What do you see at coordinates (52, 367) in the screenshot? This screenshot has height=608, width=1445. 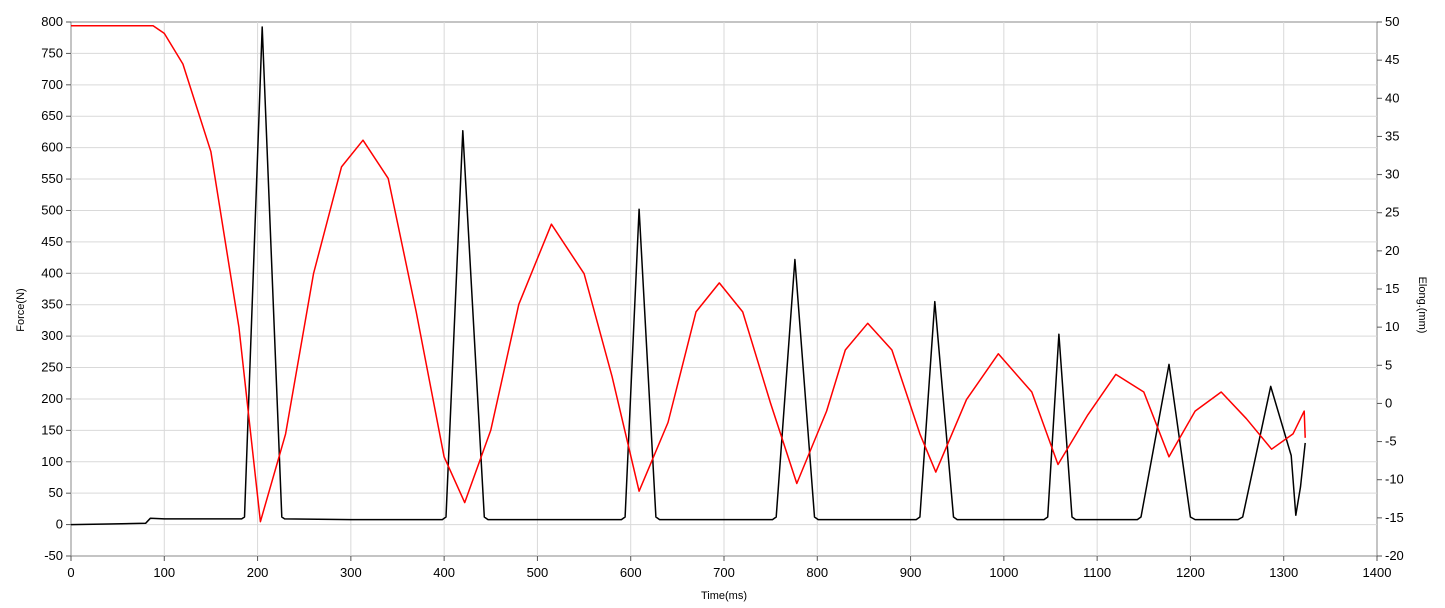 I see `y-tick-label: 250` at bounding box center [52, 367].